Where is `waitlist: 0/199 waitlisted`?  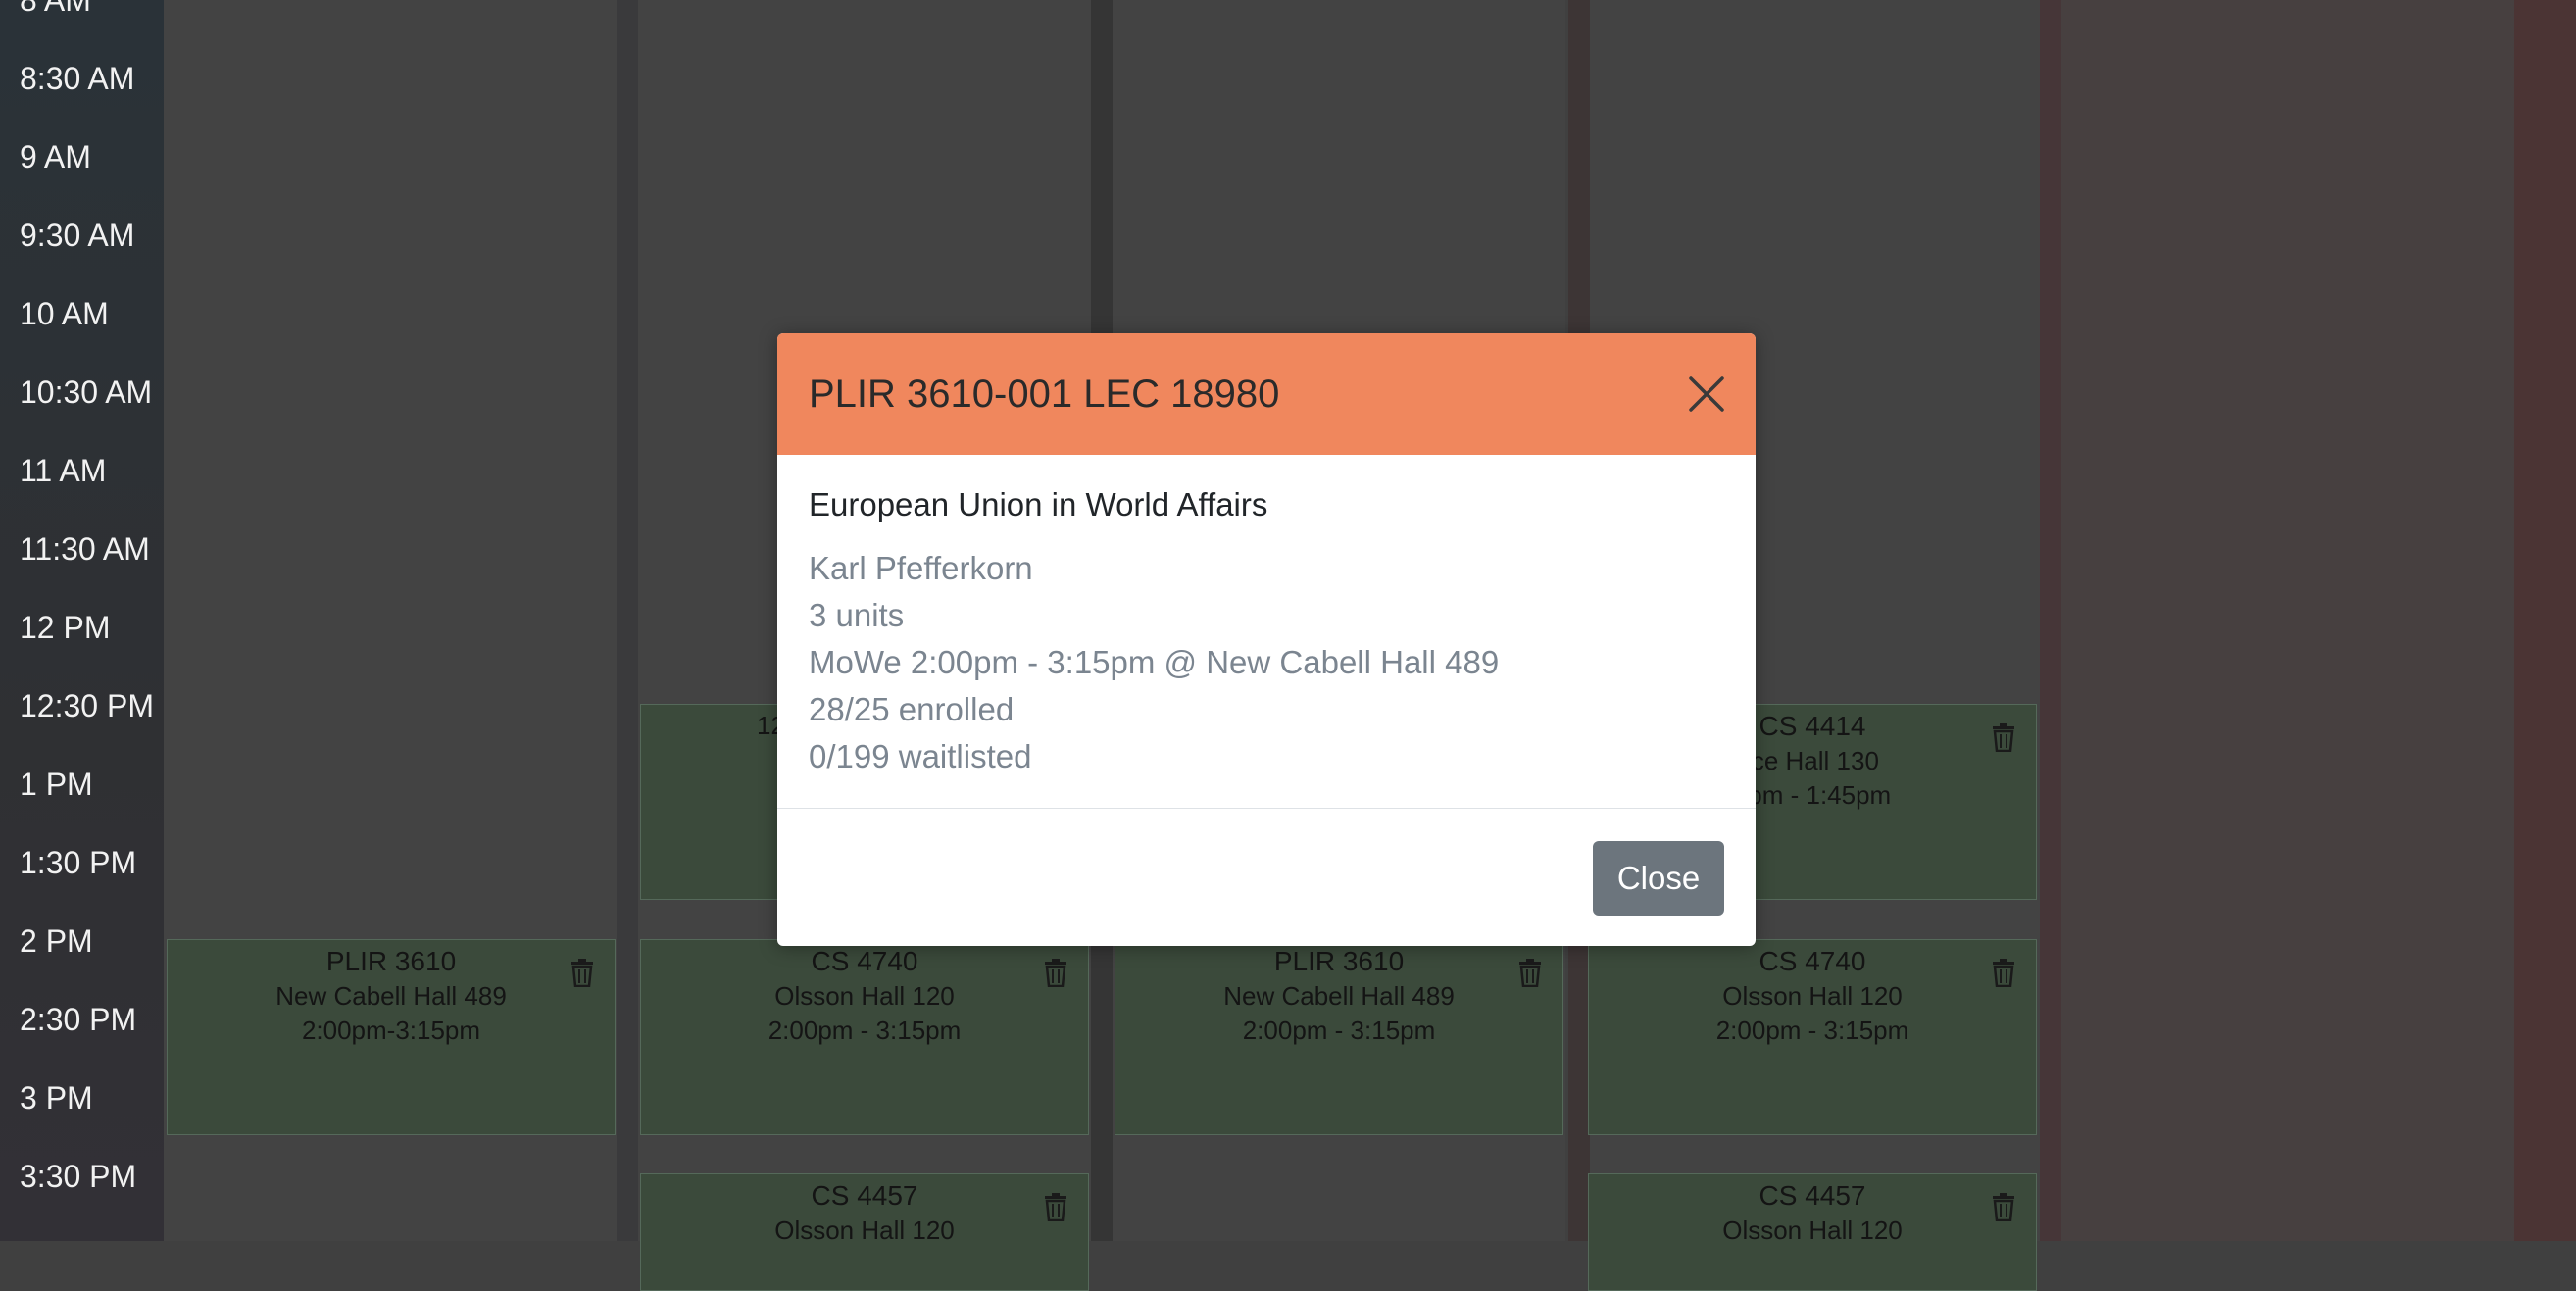 waitlist: 0/199 waitlisted is located at coordinates (920, 756).